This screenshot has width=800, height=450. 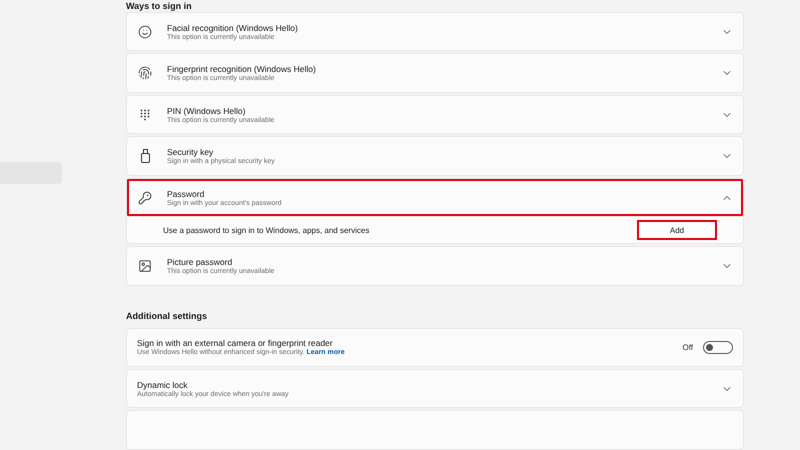 What do you see at coordinates (266, 230) in the screenshot?
I see `panel-description: Use a password to sign in to Windows, apps, and services` at bounding box center [266, 230].